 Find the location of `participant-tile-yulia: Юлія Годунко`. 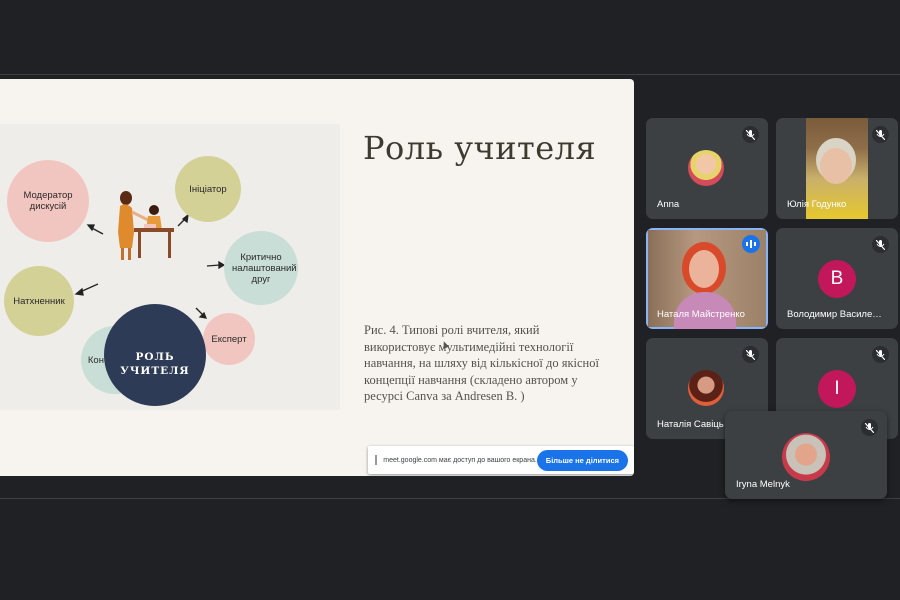

participant-tile-yulia: Юлія Годунко is located at coordinates (837, 168).